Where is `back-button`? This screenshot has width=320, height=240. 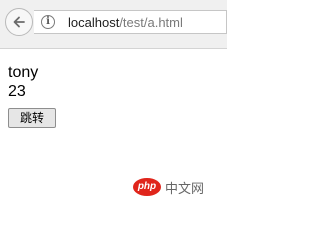
back-button is located at coordinates (19, 22).